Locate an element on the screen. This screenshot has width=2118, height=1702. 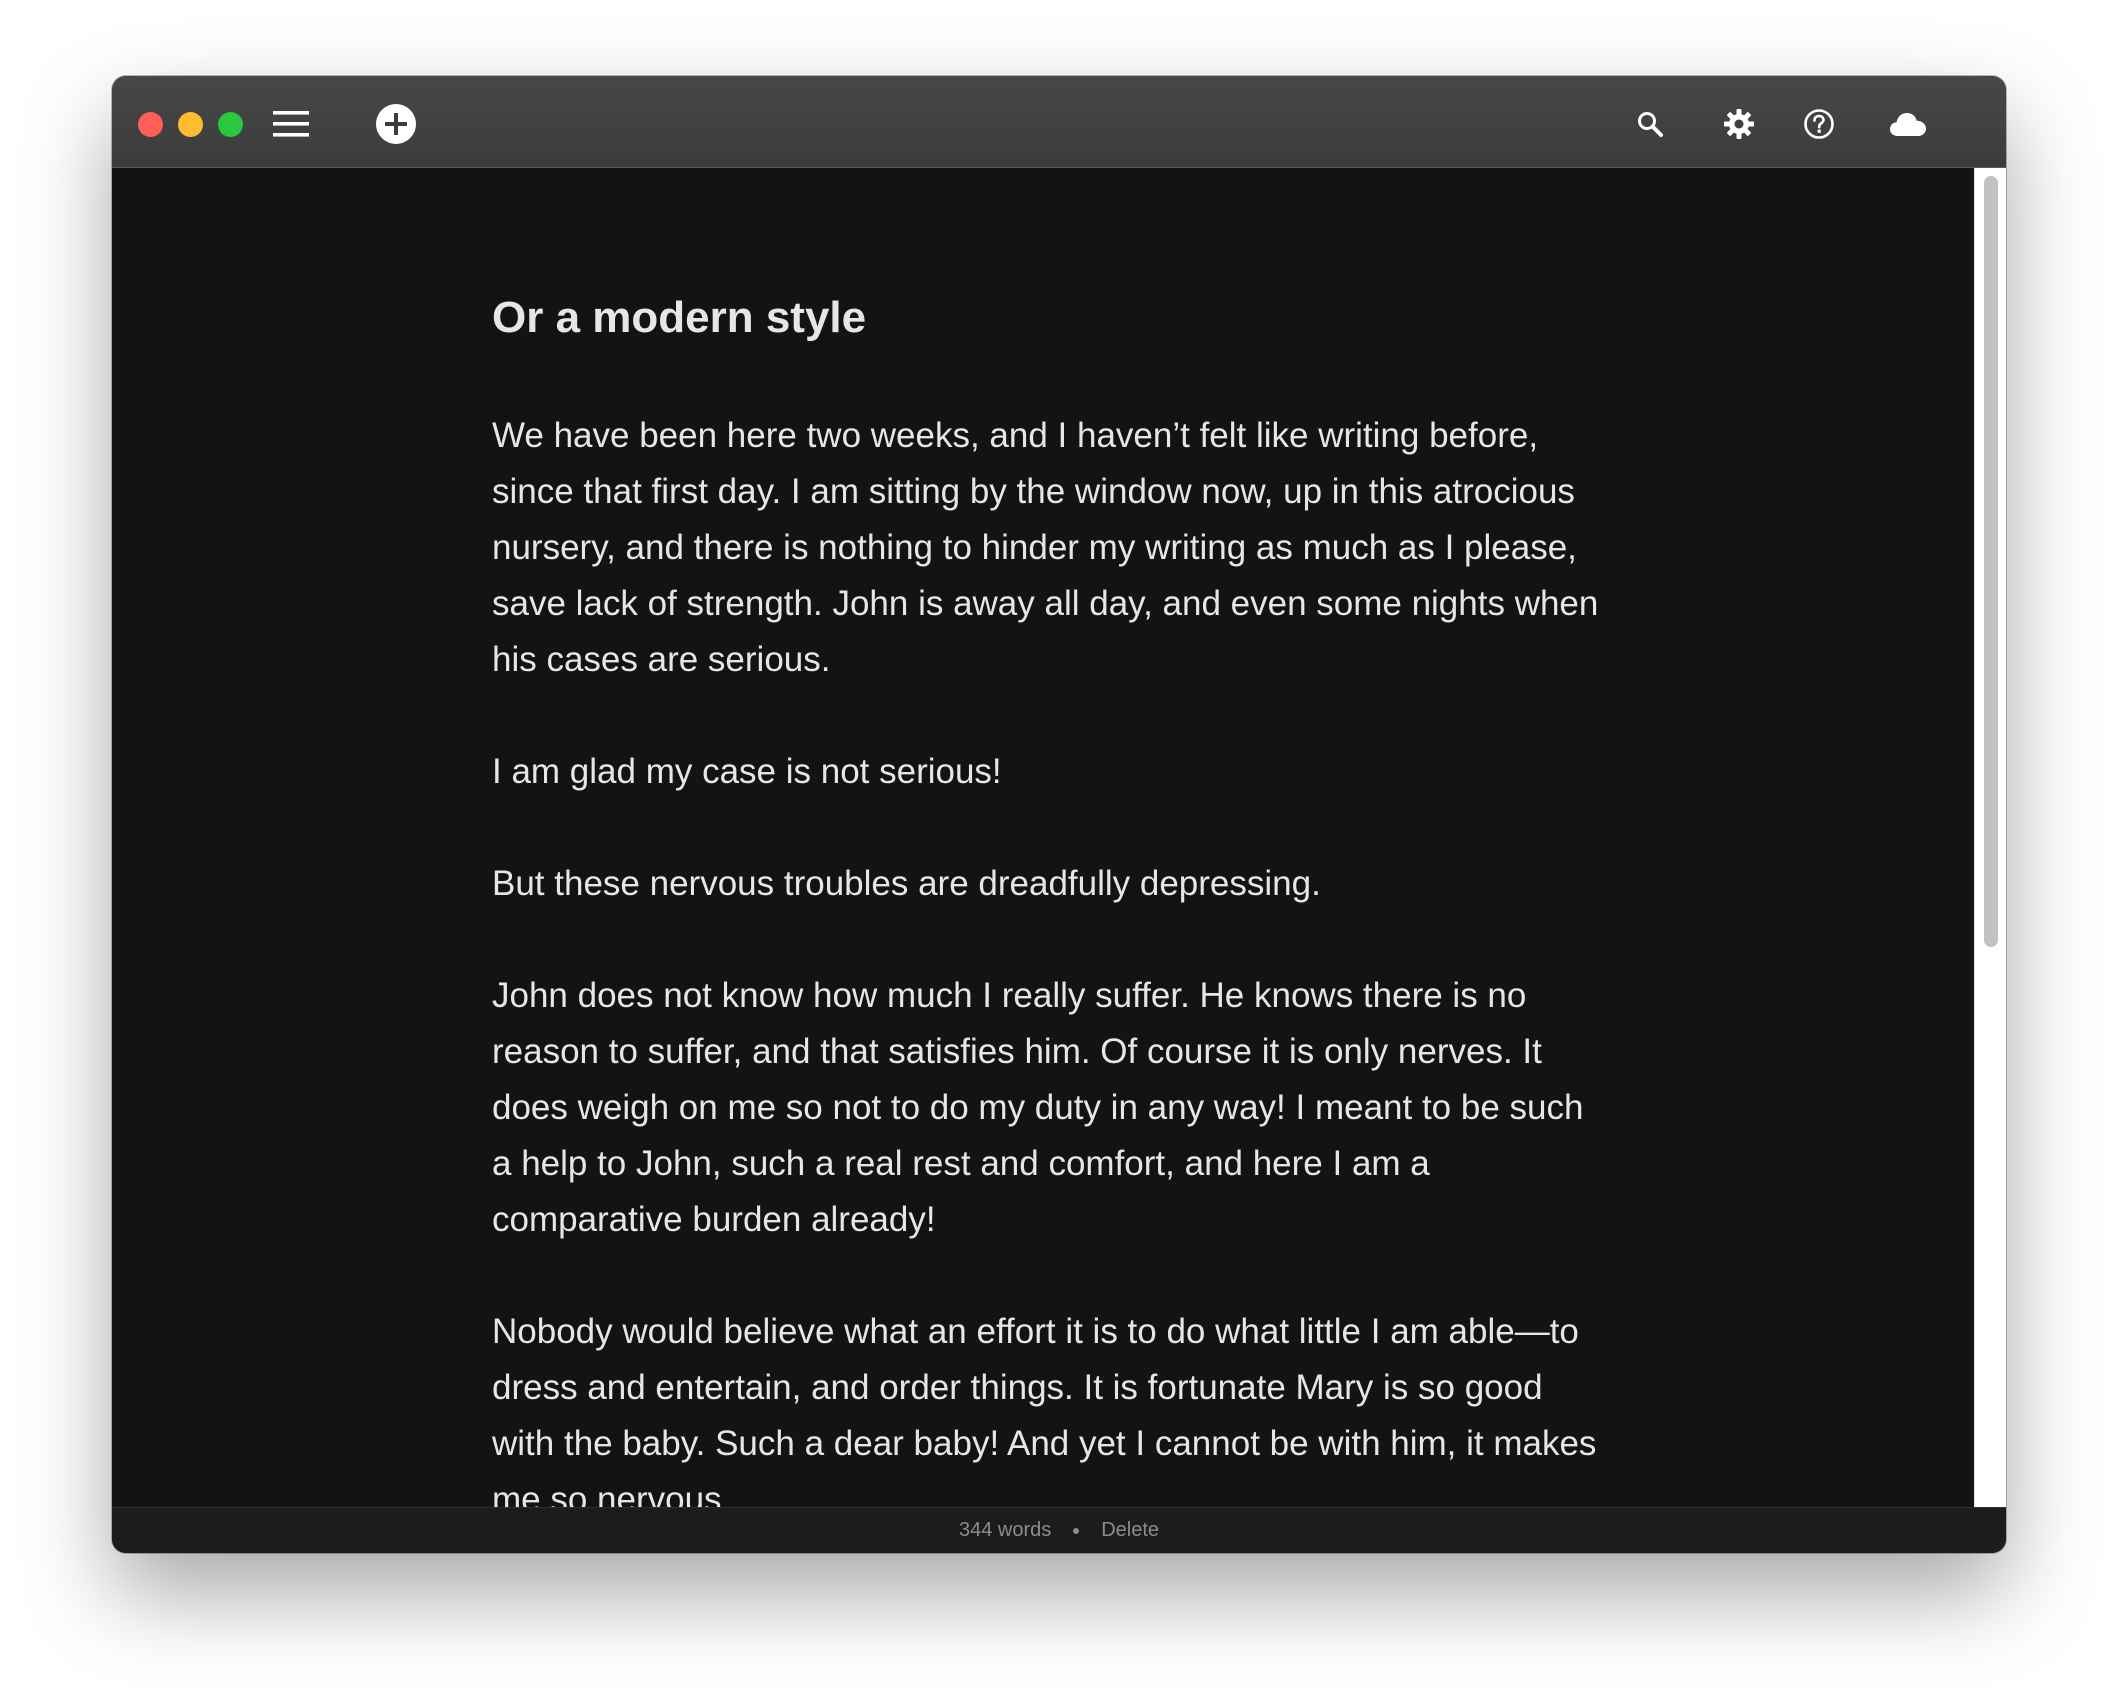
plus-circle-icon is located at coordinates (396, 124).